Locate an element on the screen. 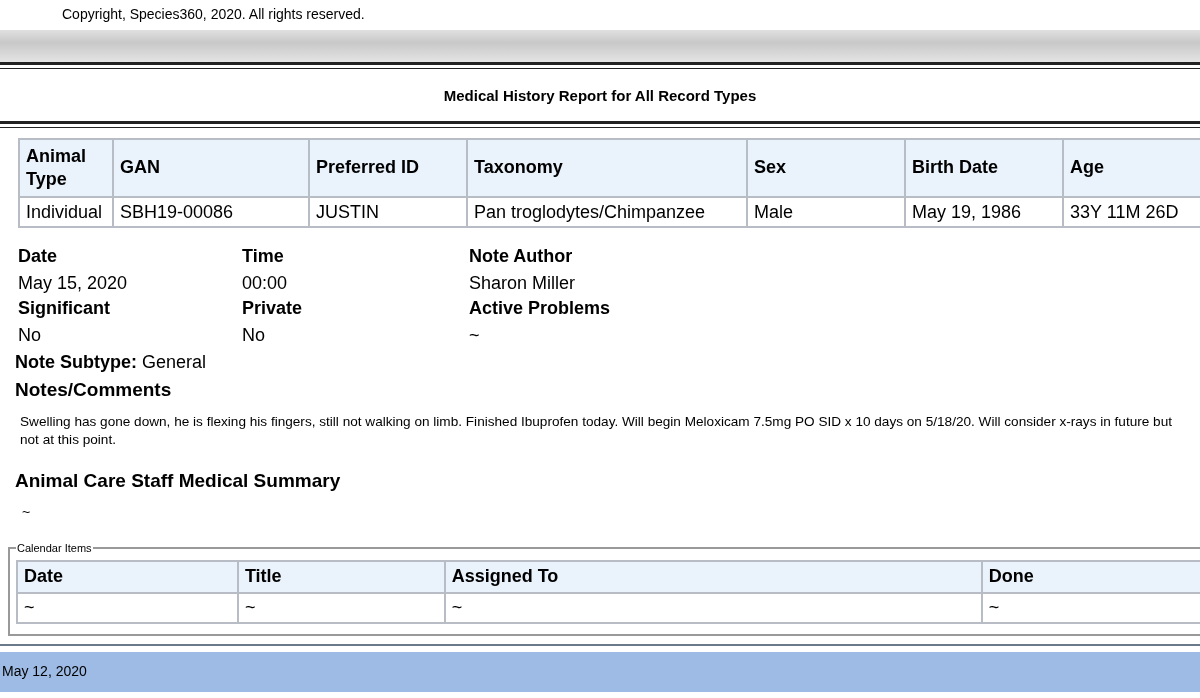 This screenshot has height=698, width=1200. notes-text: Swelling has gone down, he is flexing his fingers, still not walking on limb. Finished Ibuprofen today. Will begin Meloxicam 7.5mg PO SID x 10 days on 5/18/20. Will consider x-rays in future but not at this point. is located at coordinates (596, 431).